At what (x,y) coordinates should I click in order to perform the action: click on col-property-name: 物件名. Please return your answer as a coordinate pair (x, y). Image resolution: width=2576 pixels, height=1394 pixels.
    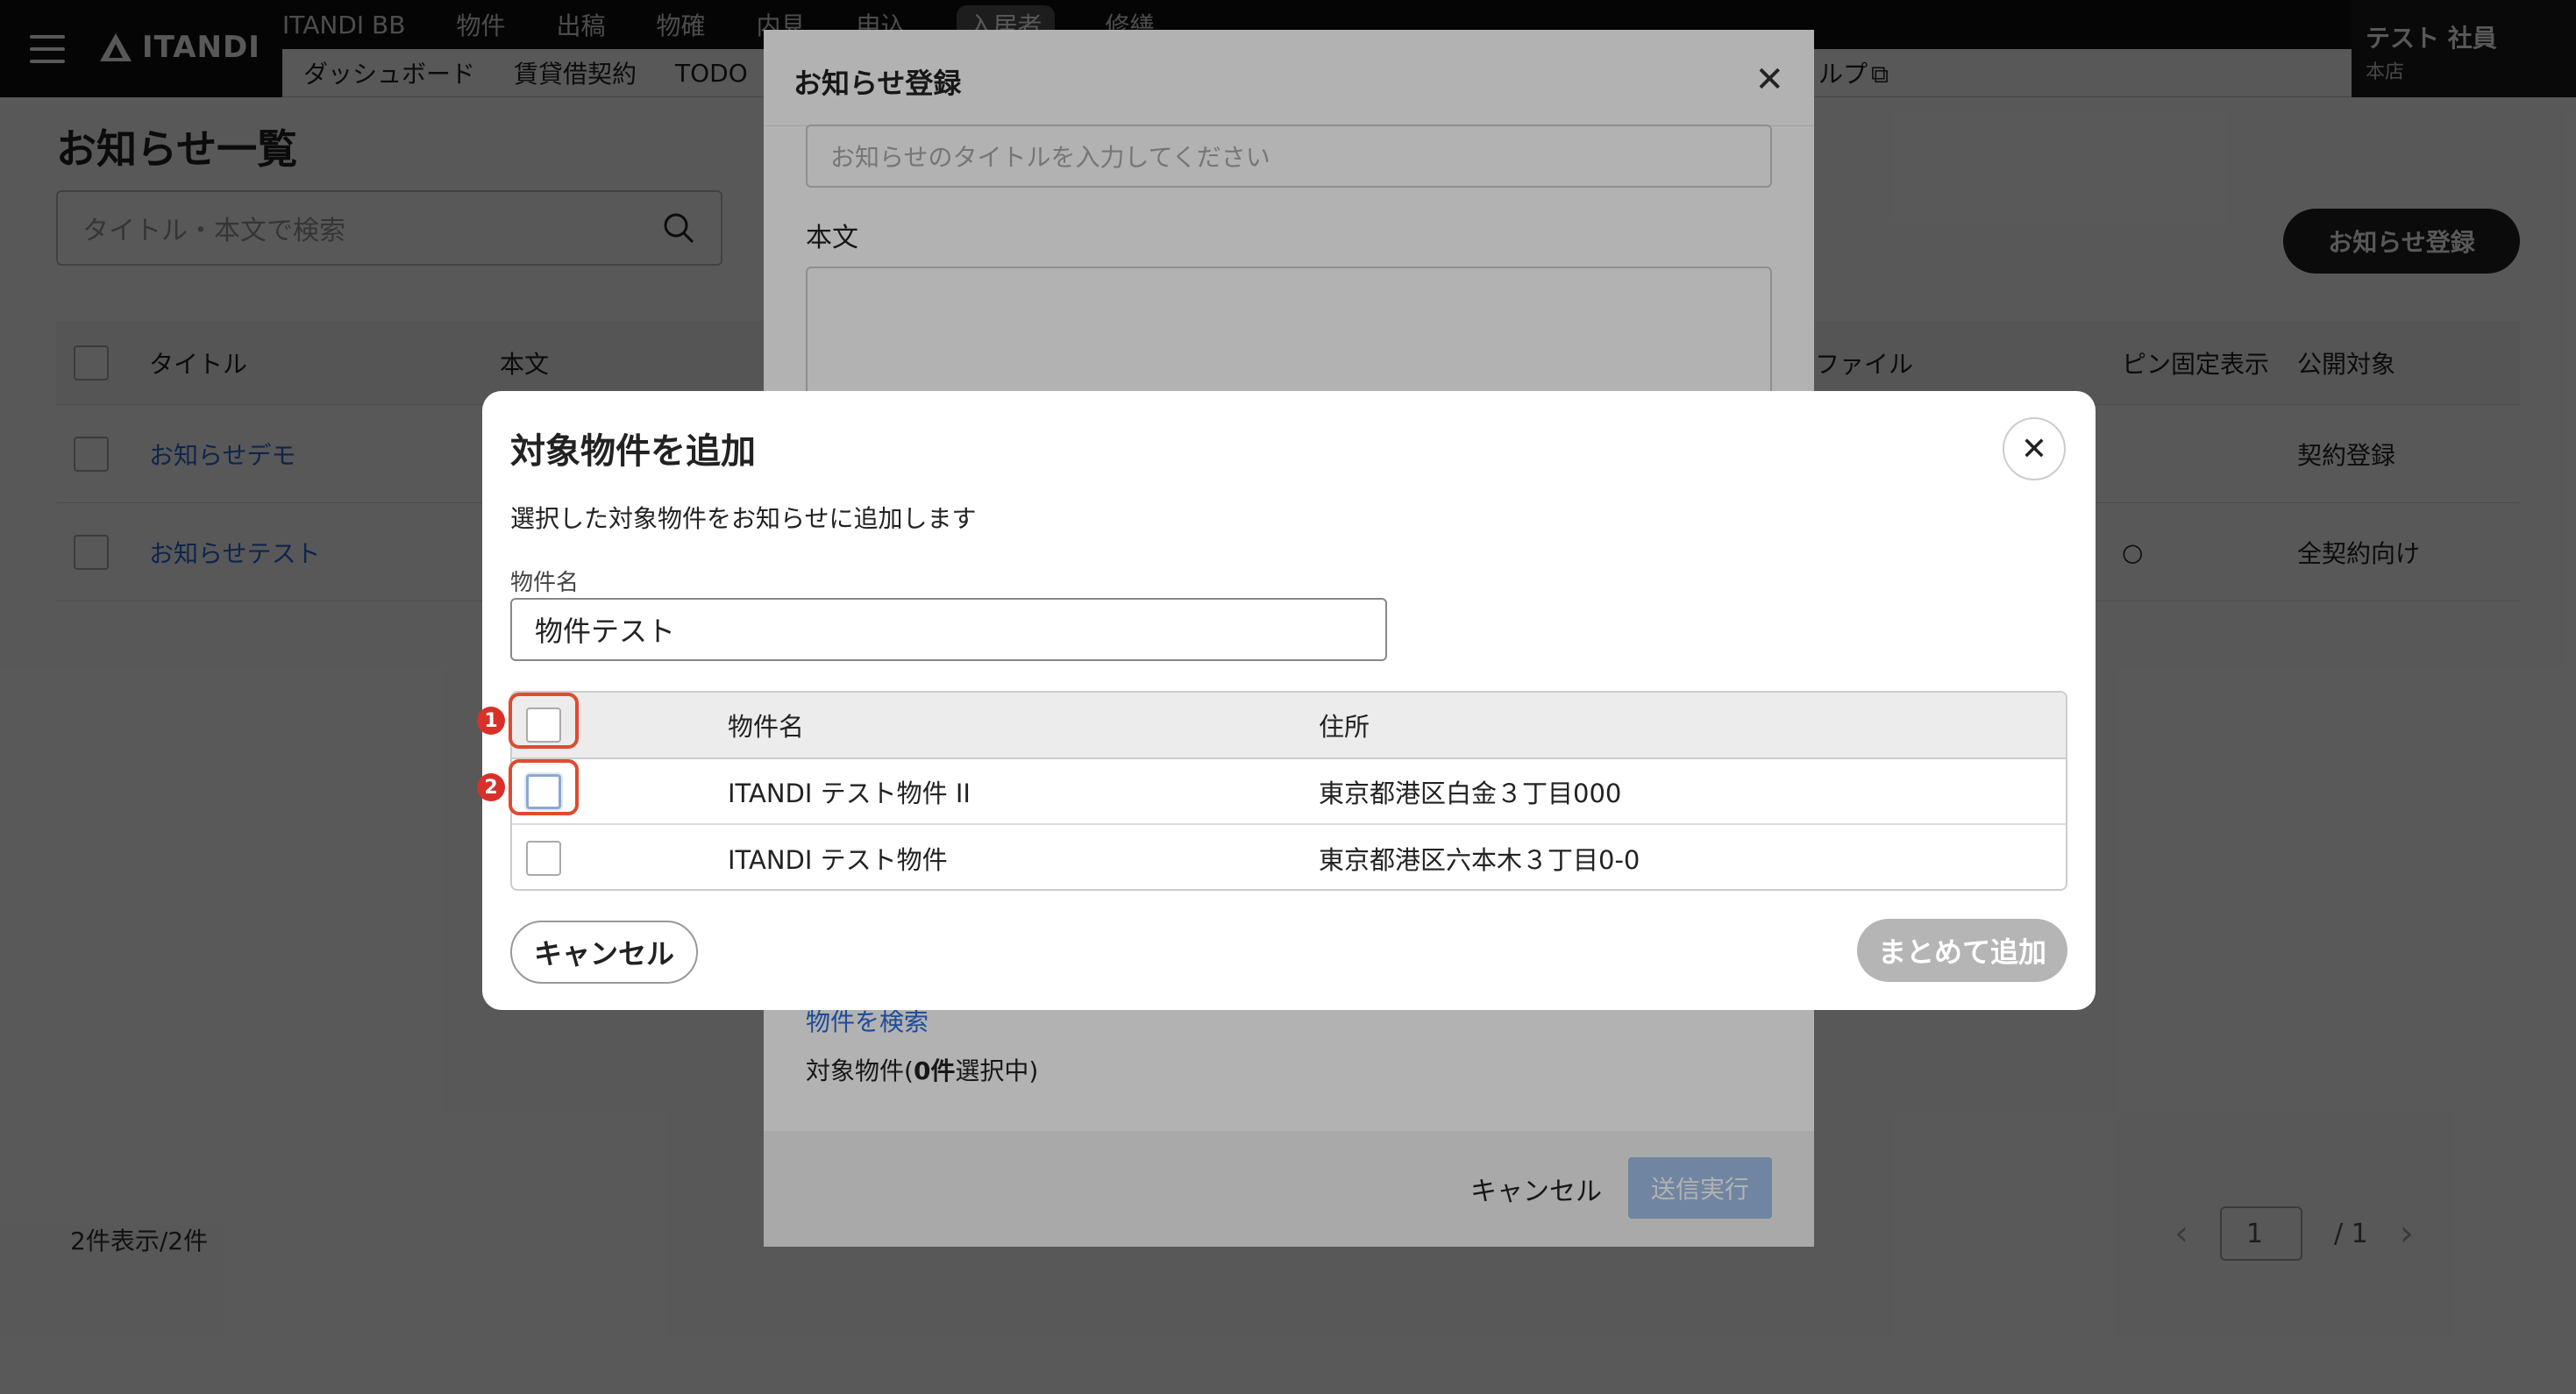
    Looking at the image, I should click on (766, 727).